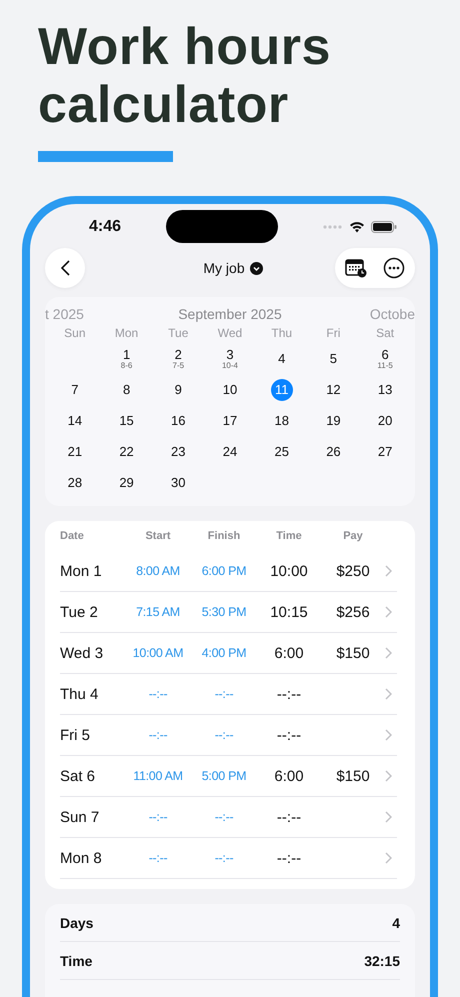 The image size is (460, 997). Describe the element at coordinates (126, 421) in the screenshot. I see `calendar-day: 15` at that location.